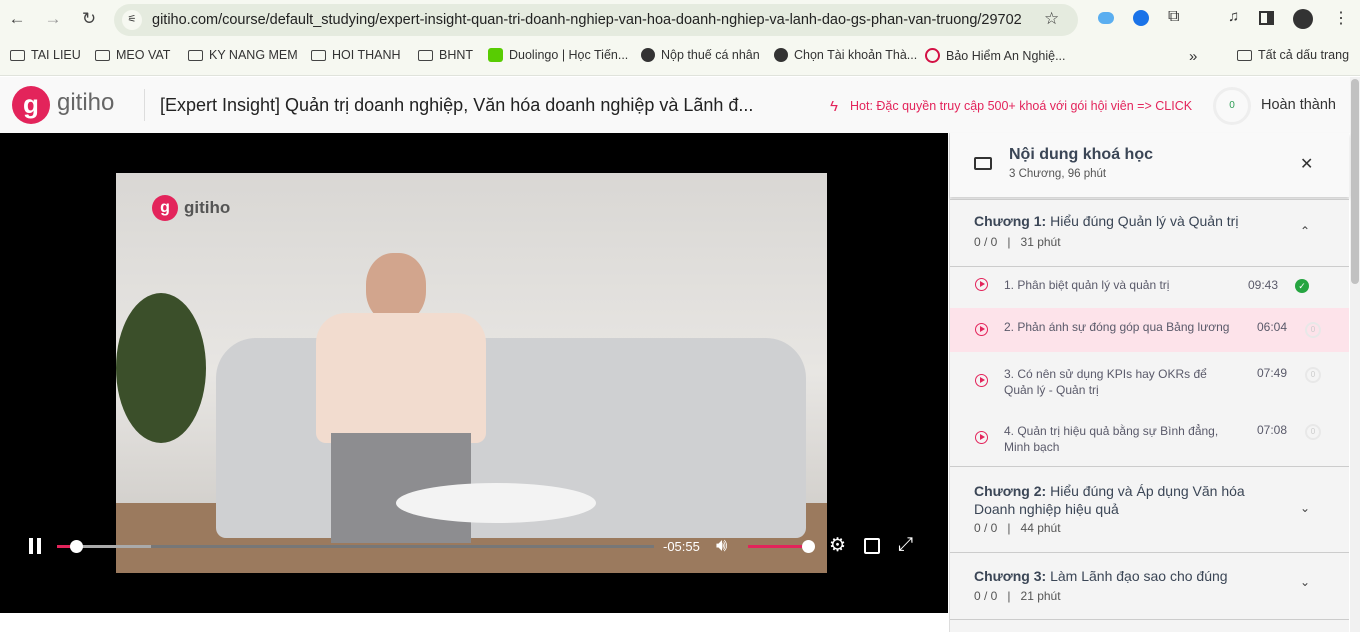 This screenshot has height=632, width=1360. What do you see at coordinates (495, 55) in the screenshot?
I see `duolingo-icon` at bounding box center [495, 55].